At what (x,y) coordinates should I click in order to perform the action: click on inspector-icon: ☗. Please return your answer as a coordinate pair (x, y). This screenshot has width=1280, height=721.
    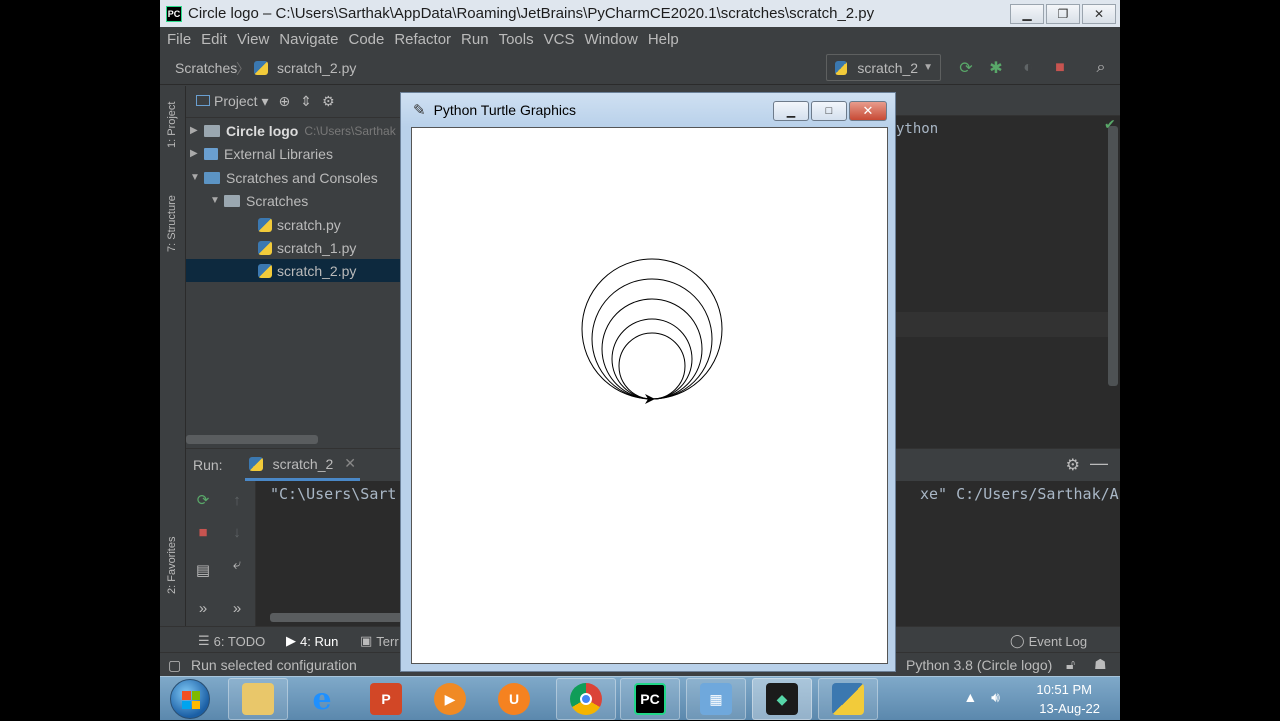
    Looking at the image, I should click on (1100, 664).